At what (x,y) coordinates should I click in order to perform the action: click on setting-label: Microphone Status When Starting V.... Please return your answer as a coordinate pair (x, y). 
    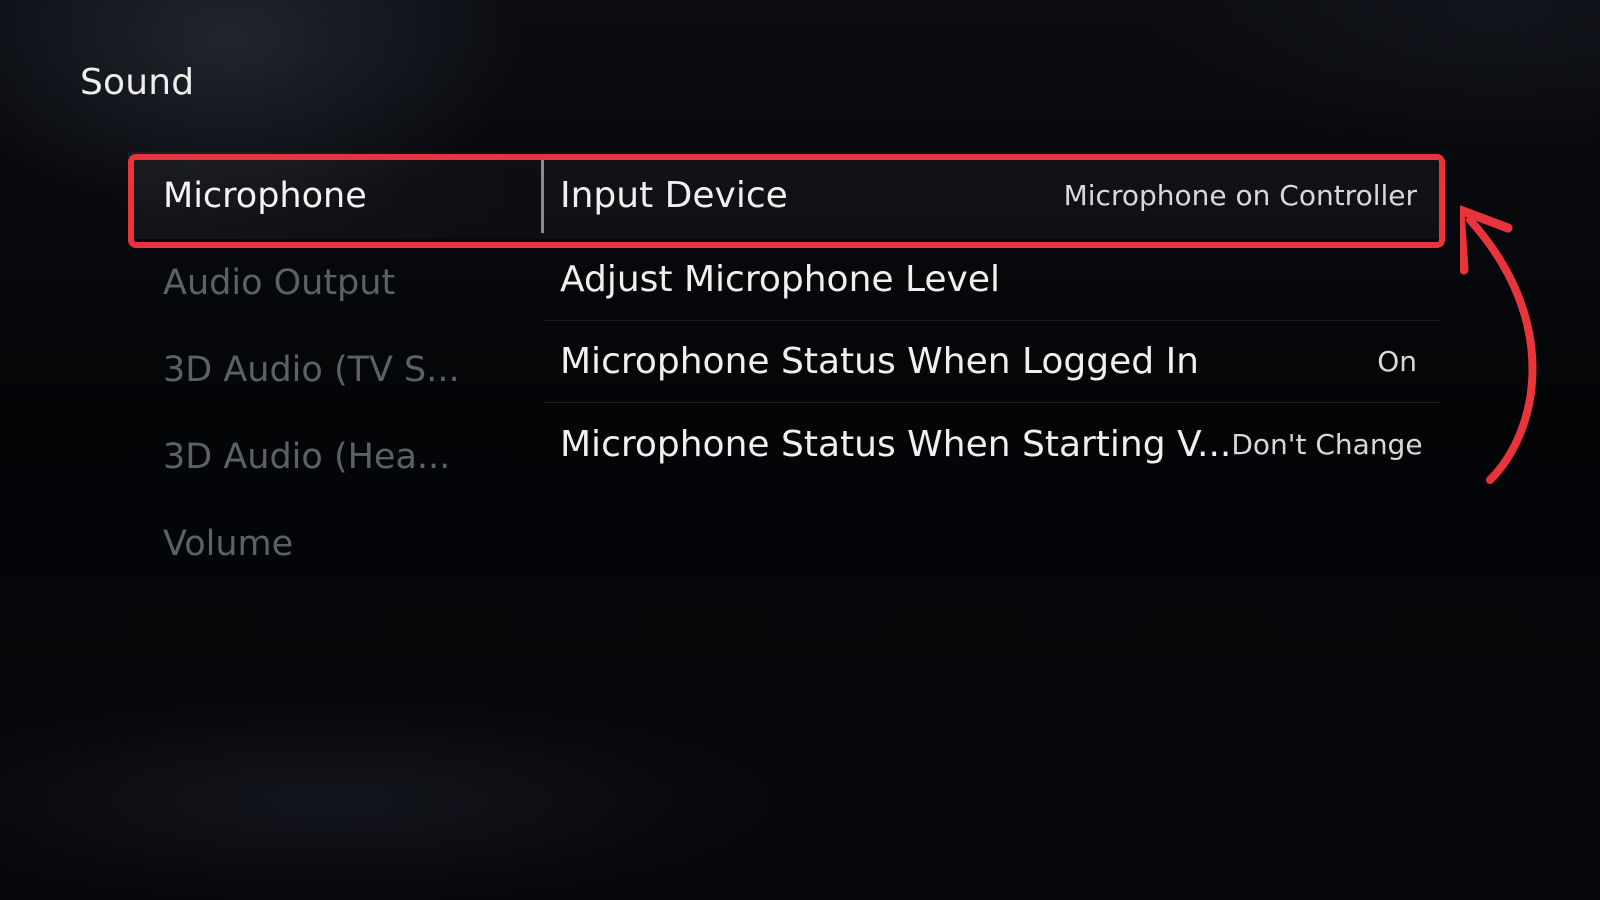
    Looking at the image, I should click on (896, 444).